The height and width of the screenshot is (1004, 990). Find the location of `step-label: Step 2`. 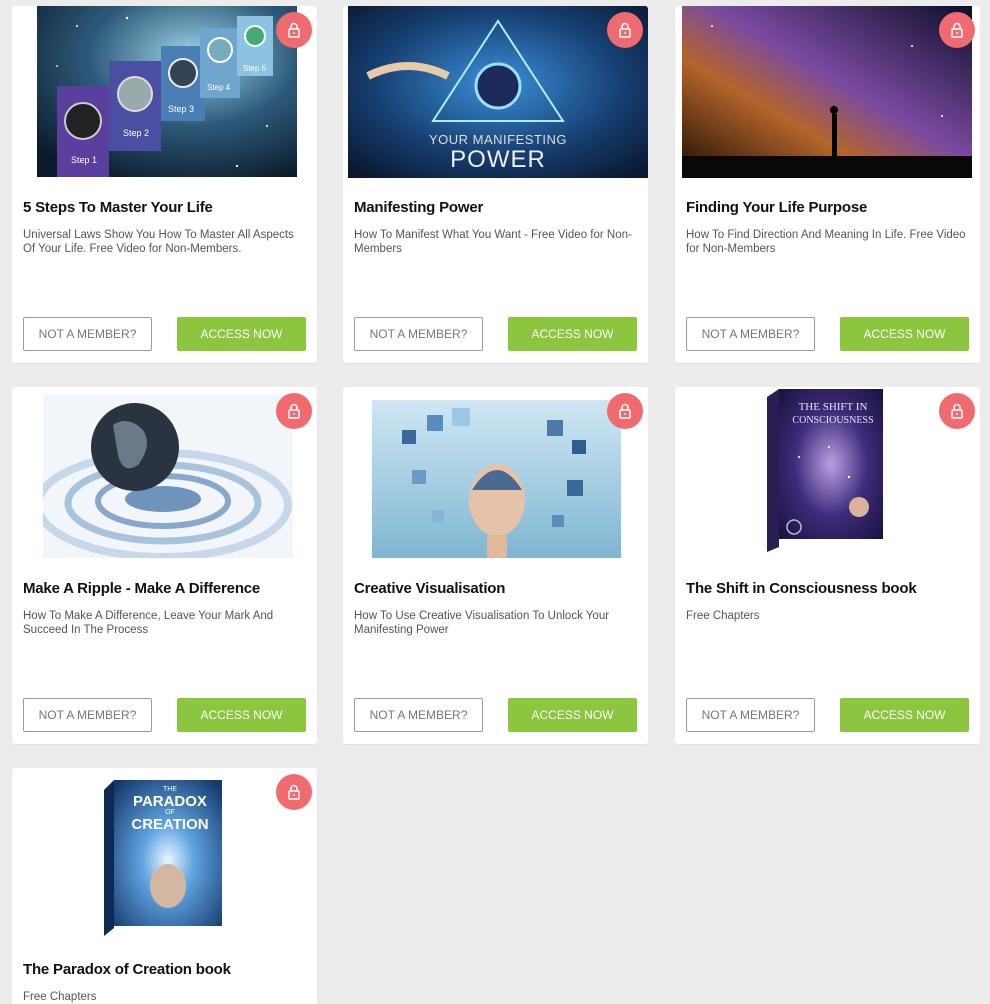

step-label: Step 2 is located at coordinates (136, 133).